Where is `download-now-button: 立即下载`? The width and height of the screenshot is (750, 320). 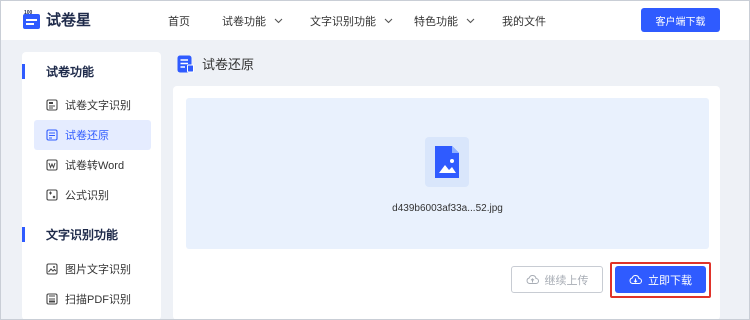
download-now-button: 立即下载 is located at coordinates (660, 279).